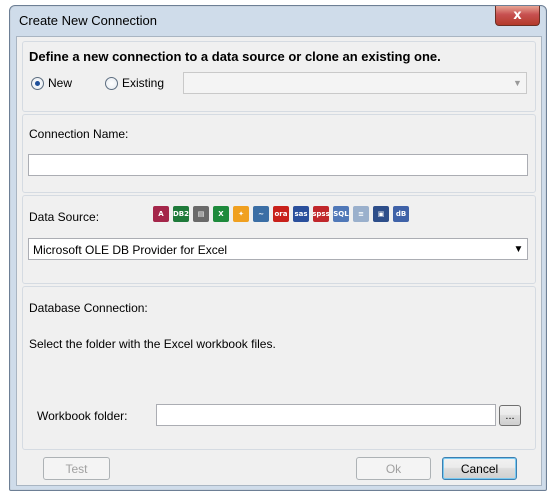 The width and height of the screenshot is (554, 497). Describe the element at coordinates (143, 83) in the screenshot. I see `existing-radio-label: Existing` at that location.